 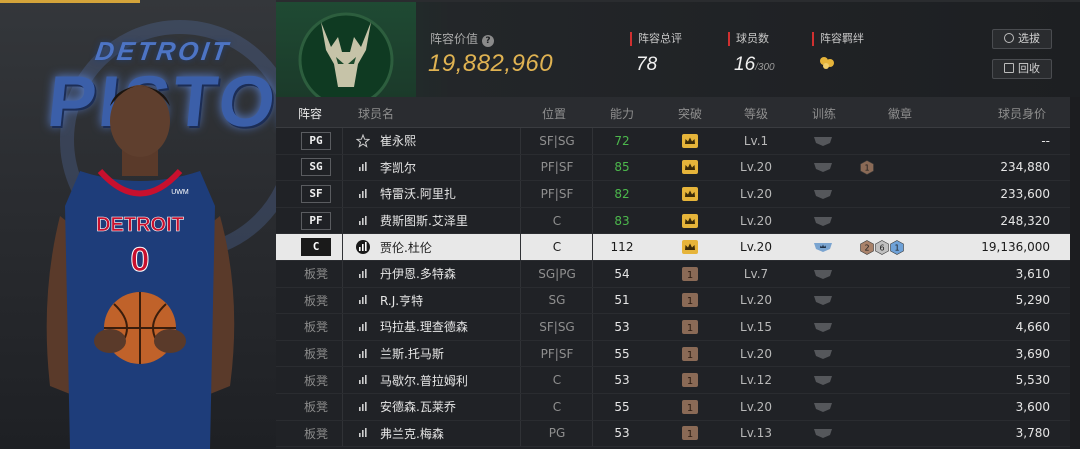 I want to click on player-ability: 83, so click(x=622, y=220).